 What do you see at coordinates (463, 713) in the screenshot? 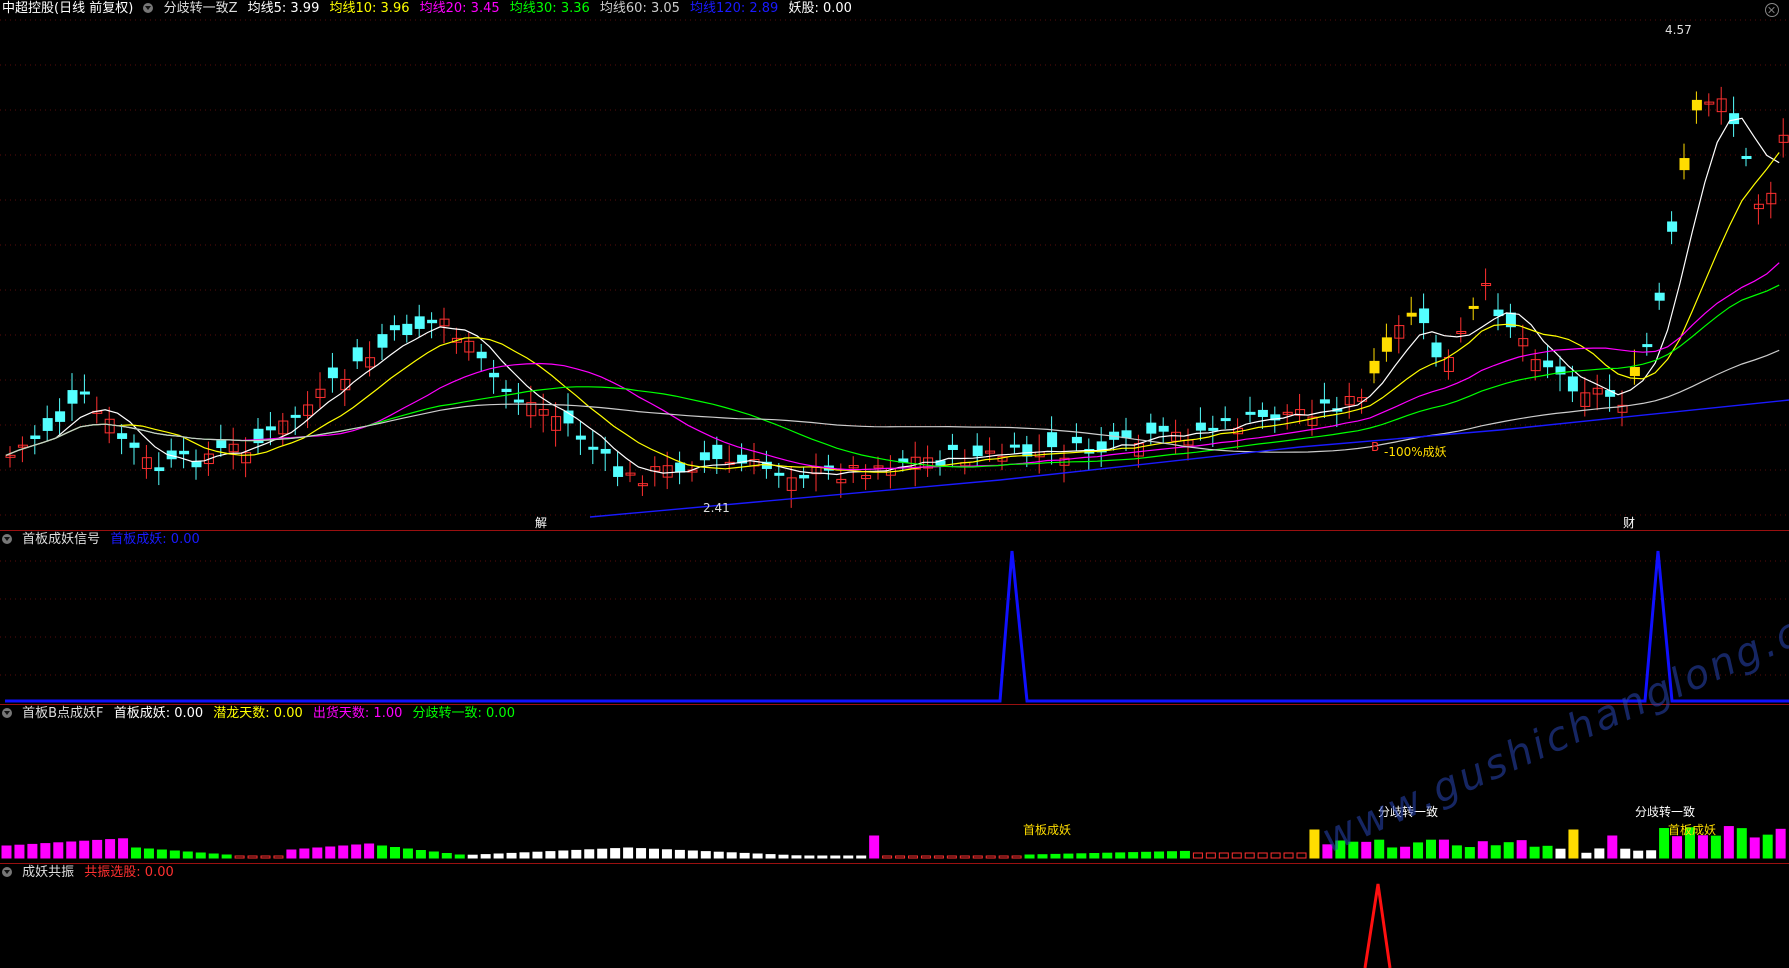
I see `fenqi-value: 分歧转一致: 0.00` at bounding box center [463, 713].